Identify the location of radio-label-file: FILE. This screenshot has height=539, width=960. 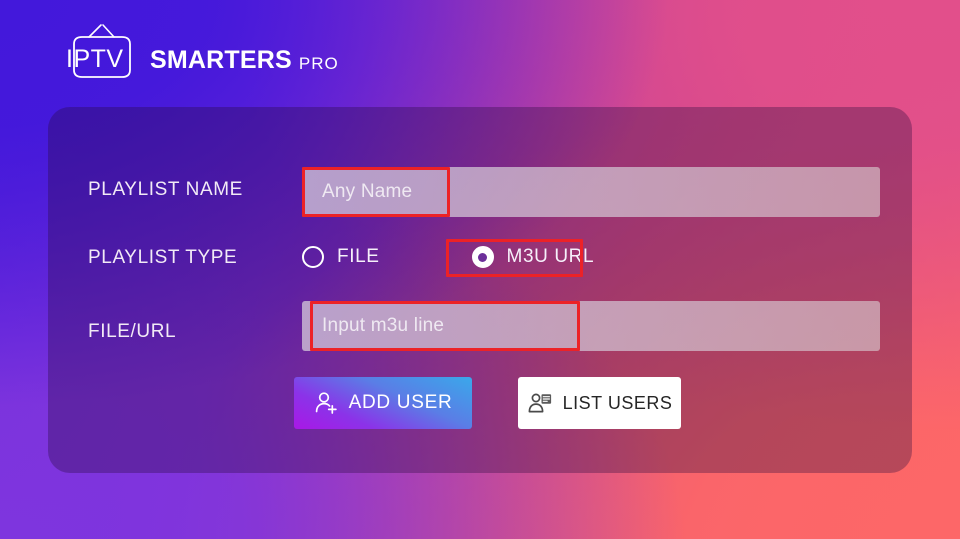
(358, 256).